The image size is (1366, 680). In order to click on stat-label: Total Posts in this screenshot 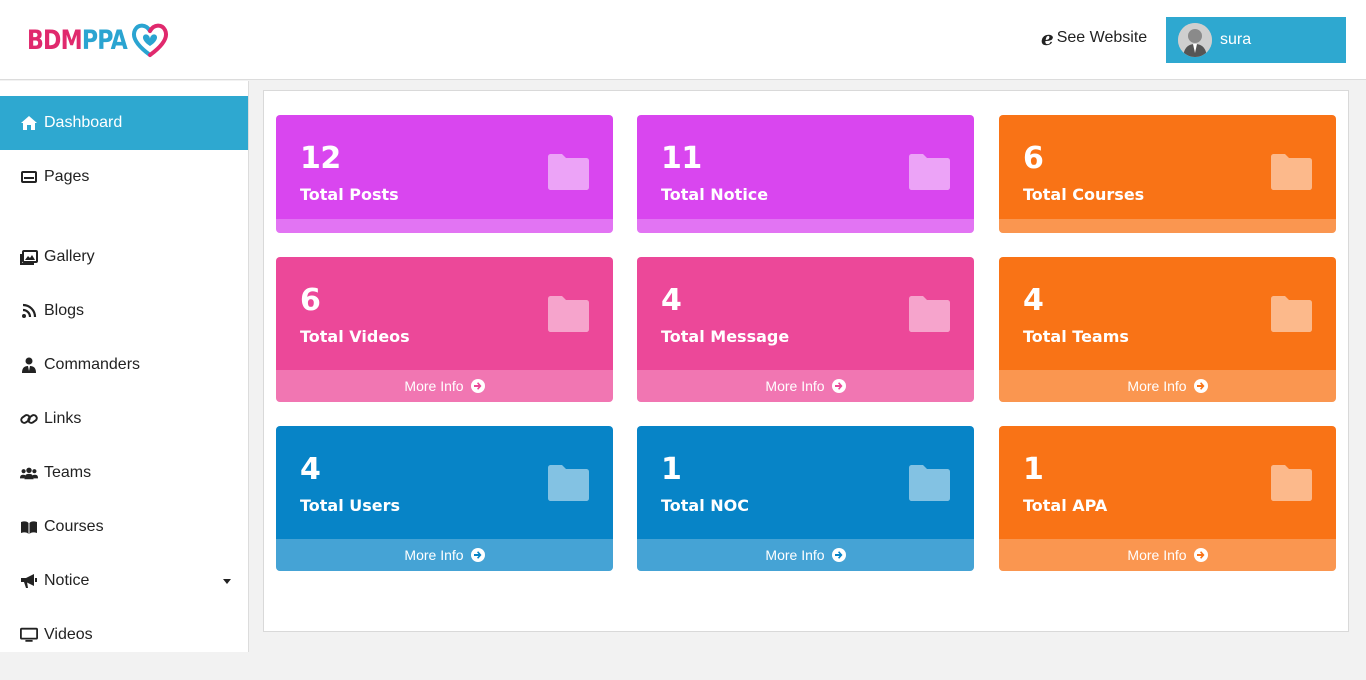, I will do `click(349, 194)`.